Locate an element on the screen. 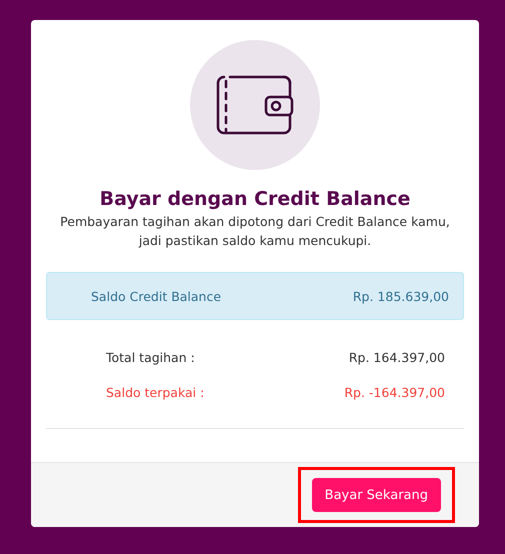  summary-value: Rp. 164.397,00 is located at coordinates (396, 357).